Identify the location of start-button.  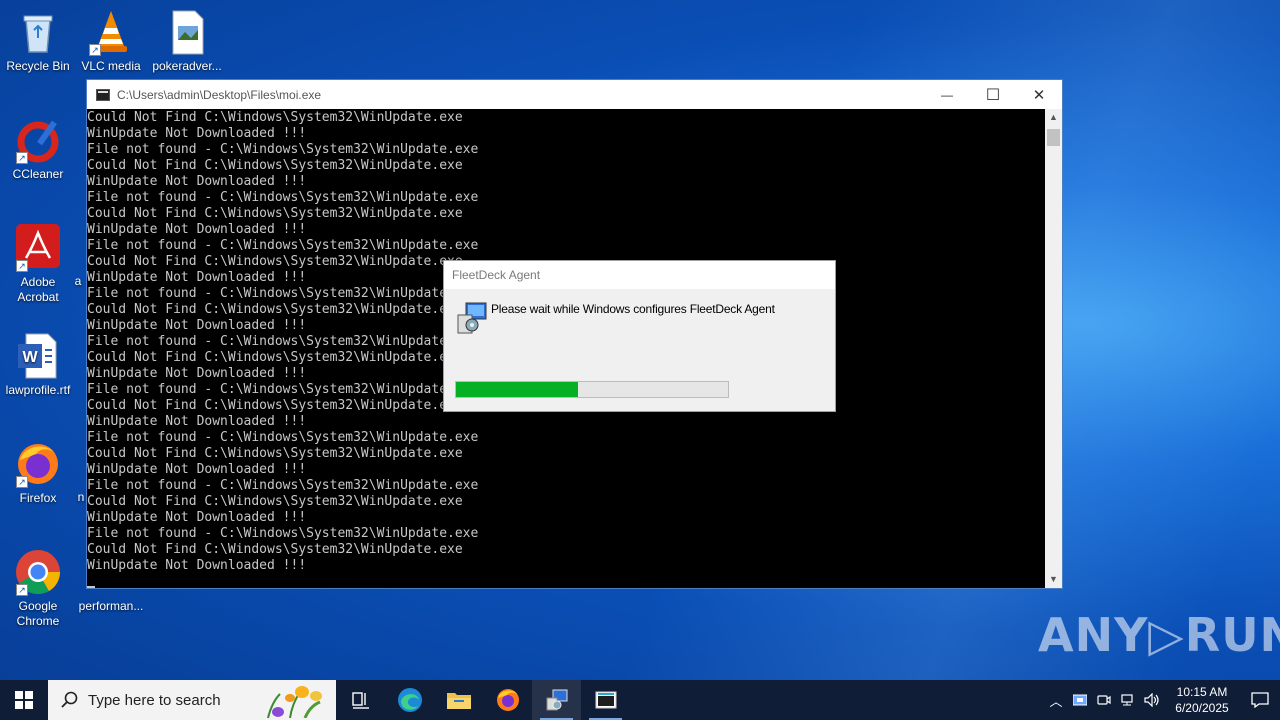
(24, 700).